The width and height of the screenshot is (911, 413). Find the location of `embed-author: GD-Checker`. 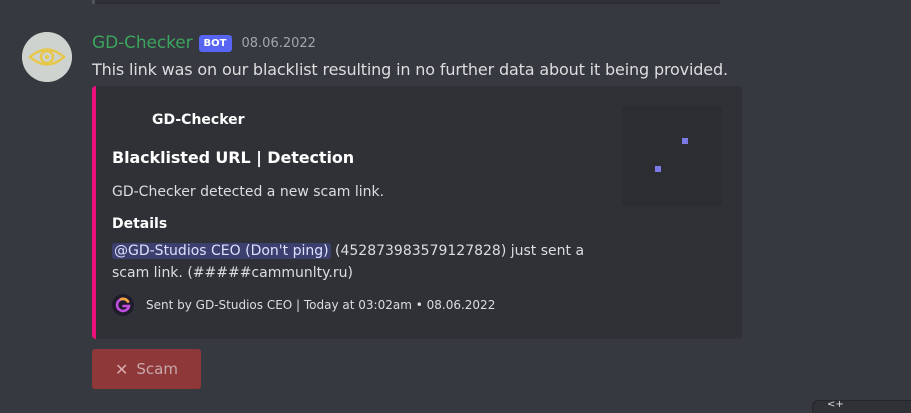

embed-author: GD-Checker is located at coordinates (198, 120).